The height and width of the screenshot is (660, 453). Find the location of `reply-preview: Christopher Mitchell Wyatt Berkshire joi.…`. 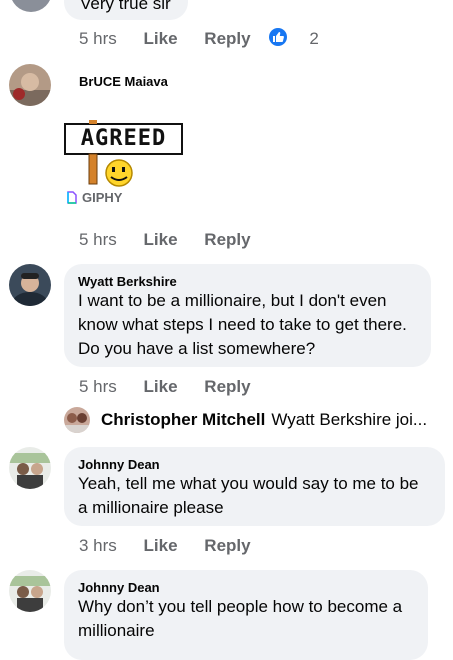

reply-preview: Christopher Mitchell Wyatt Berkshire joi.… is located at coordinates (264, 420).